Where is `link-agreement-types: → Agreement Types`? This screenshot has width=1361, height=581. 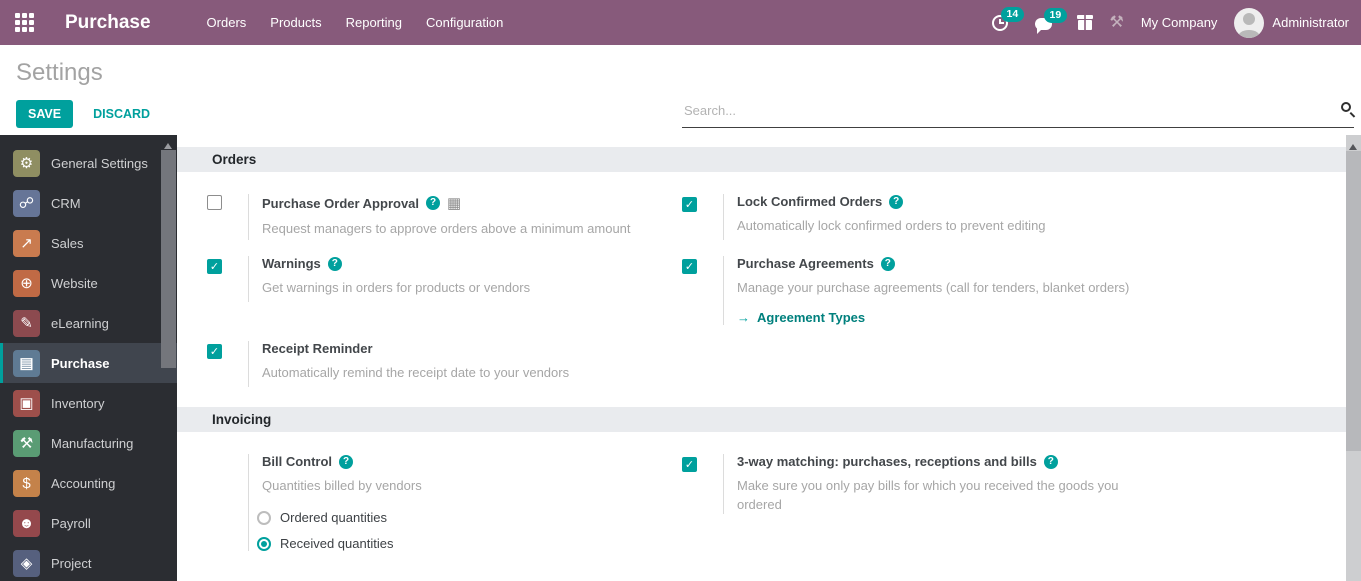
link-agreement-types: → Agreement Types is located at coordinates (933, 317).